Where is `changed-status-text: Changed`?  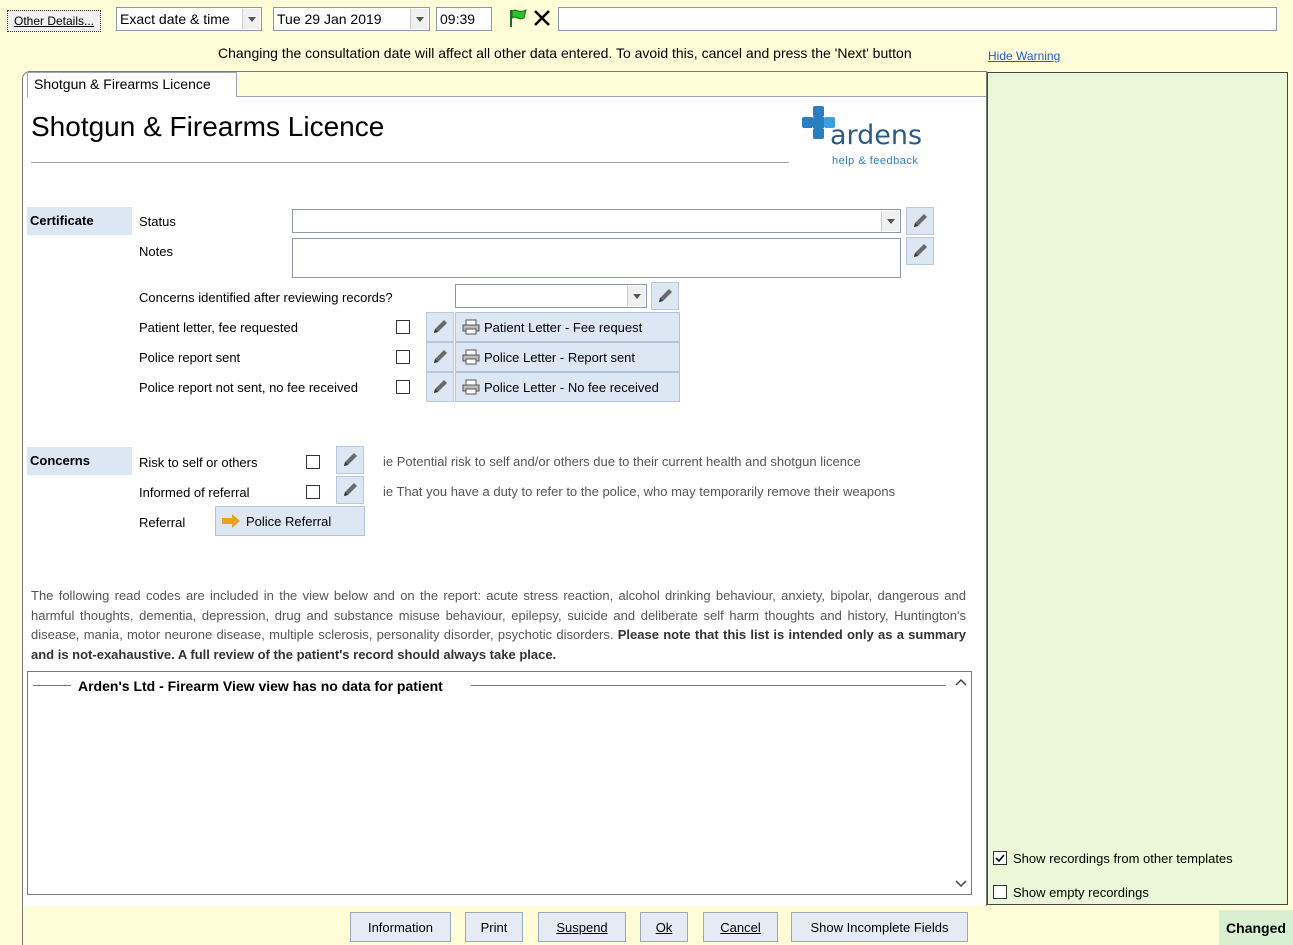
changed-status-text: Changed is located at coordinates (1256, 927).